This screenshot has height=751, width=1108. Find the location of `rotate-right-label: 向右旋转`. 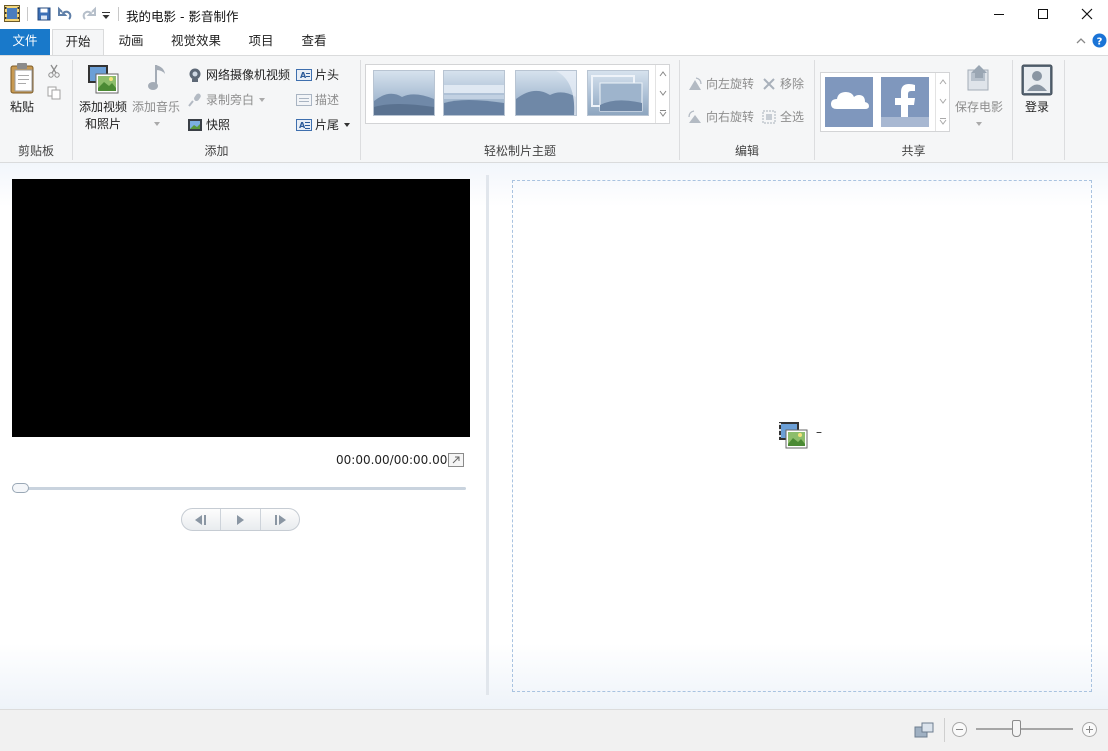

rotate-right-label: 向右旋转 is located at coordinates (730, 117).